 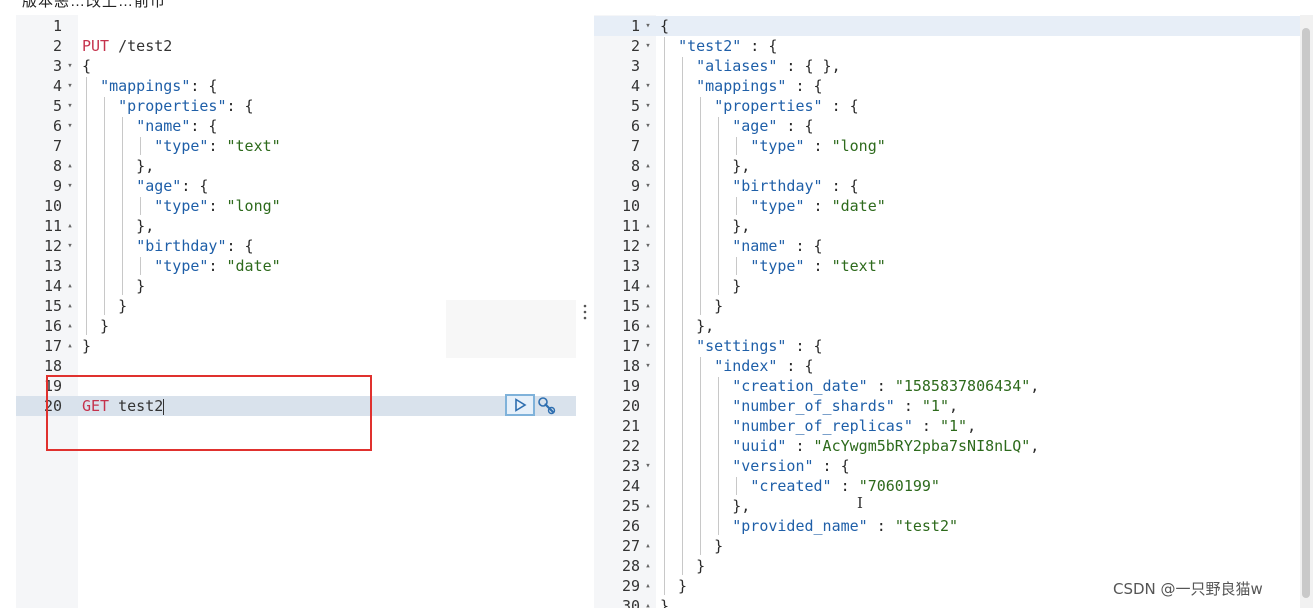 I want to click on code-line: 12 ▾ "birthday": {, so click(x=296, y=246).